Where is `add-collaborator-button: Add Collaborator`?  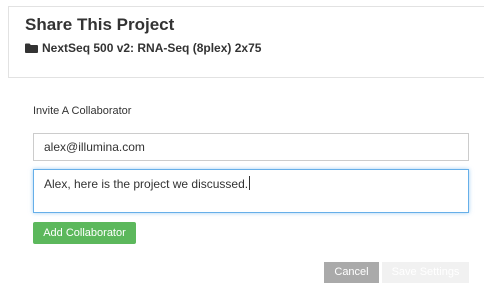 add-collaborator-button: Add Collaborator is located at coordinates (84, 233).